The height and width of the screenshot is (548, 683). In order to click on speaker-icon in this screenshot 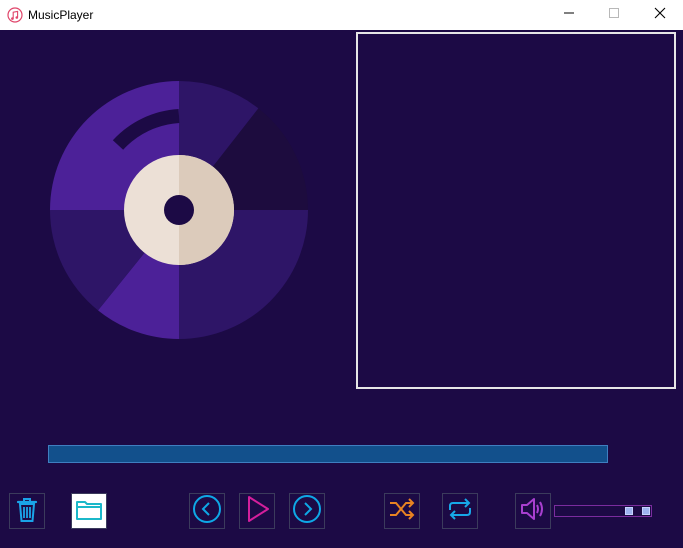, I will do `click(533, 511)`.